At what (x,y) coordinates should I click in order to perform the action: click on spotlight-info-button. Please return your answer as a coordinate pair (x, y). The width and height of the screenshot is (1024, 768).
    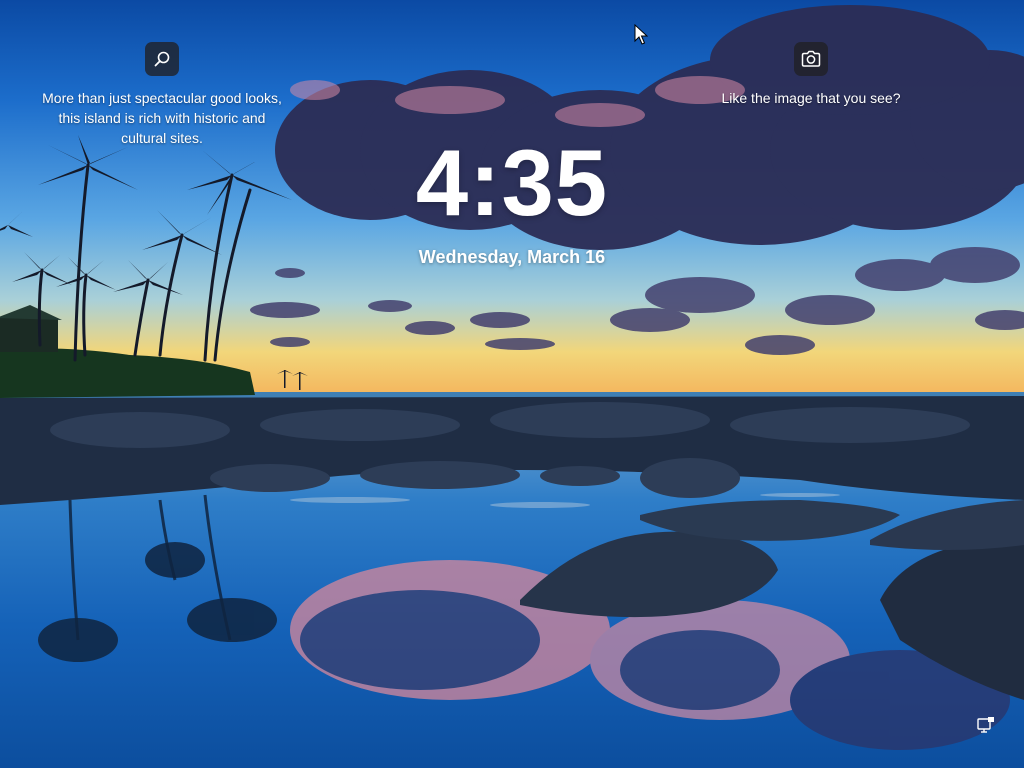
    Looking at the image, I should click on (162, 59).